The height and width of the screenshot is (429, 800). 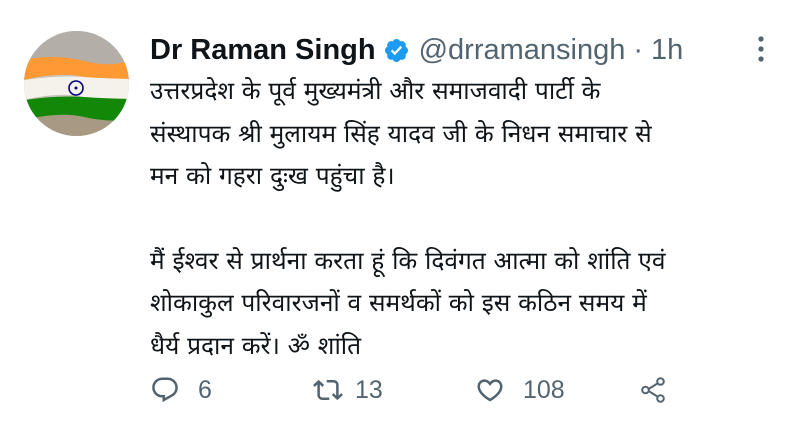 What do you see at coordinates (667, 50) in the screenshot?
I see `tweet-timestamp: 1h` at bounding box center [667, 50].